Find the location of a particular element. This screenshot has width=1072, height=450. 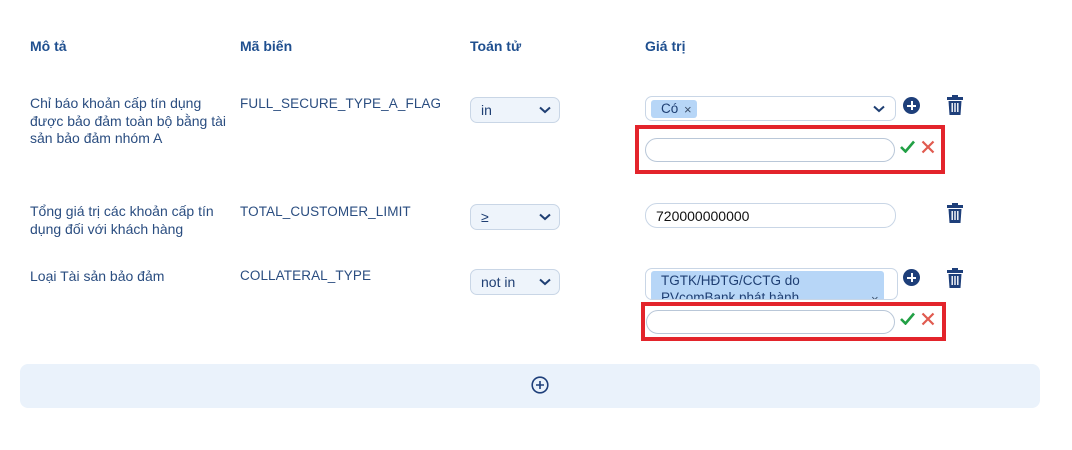

row-3-new-value-input is located at coordinates (770, 322).